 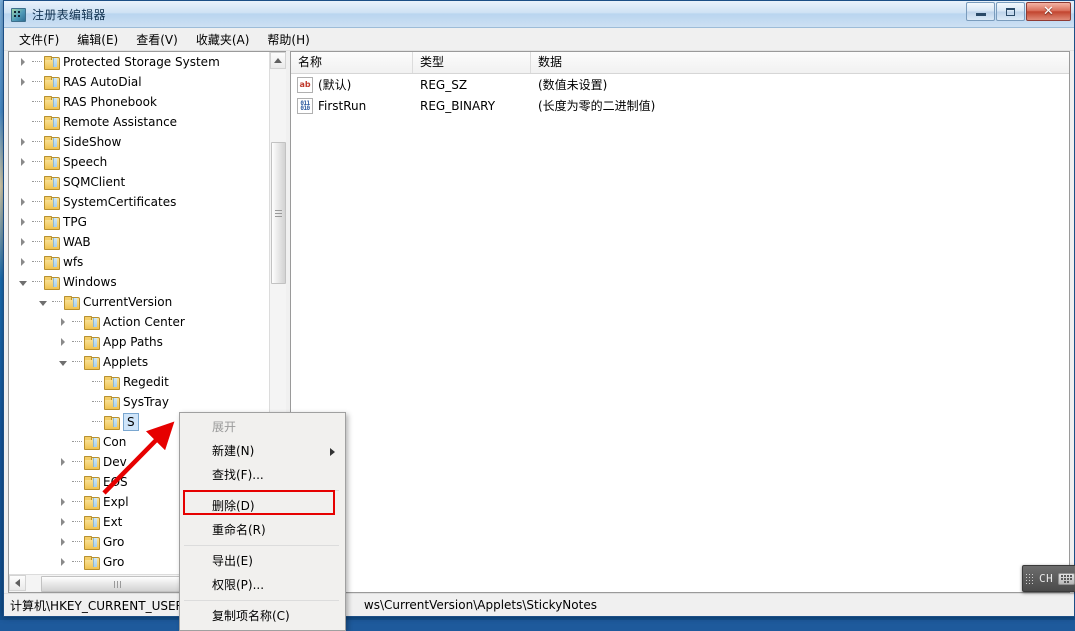 What do you see at coordinates (116, 502) in the screenshot?
I see `tree-node-label: Expl` at bounding box center [116, 502].